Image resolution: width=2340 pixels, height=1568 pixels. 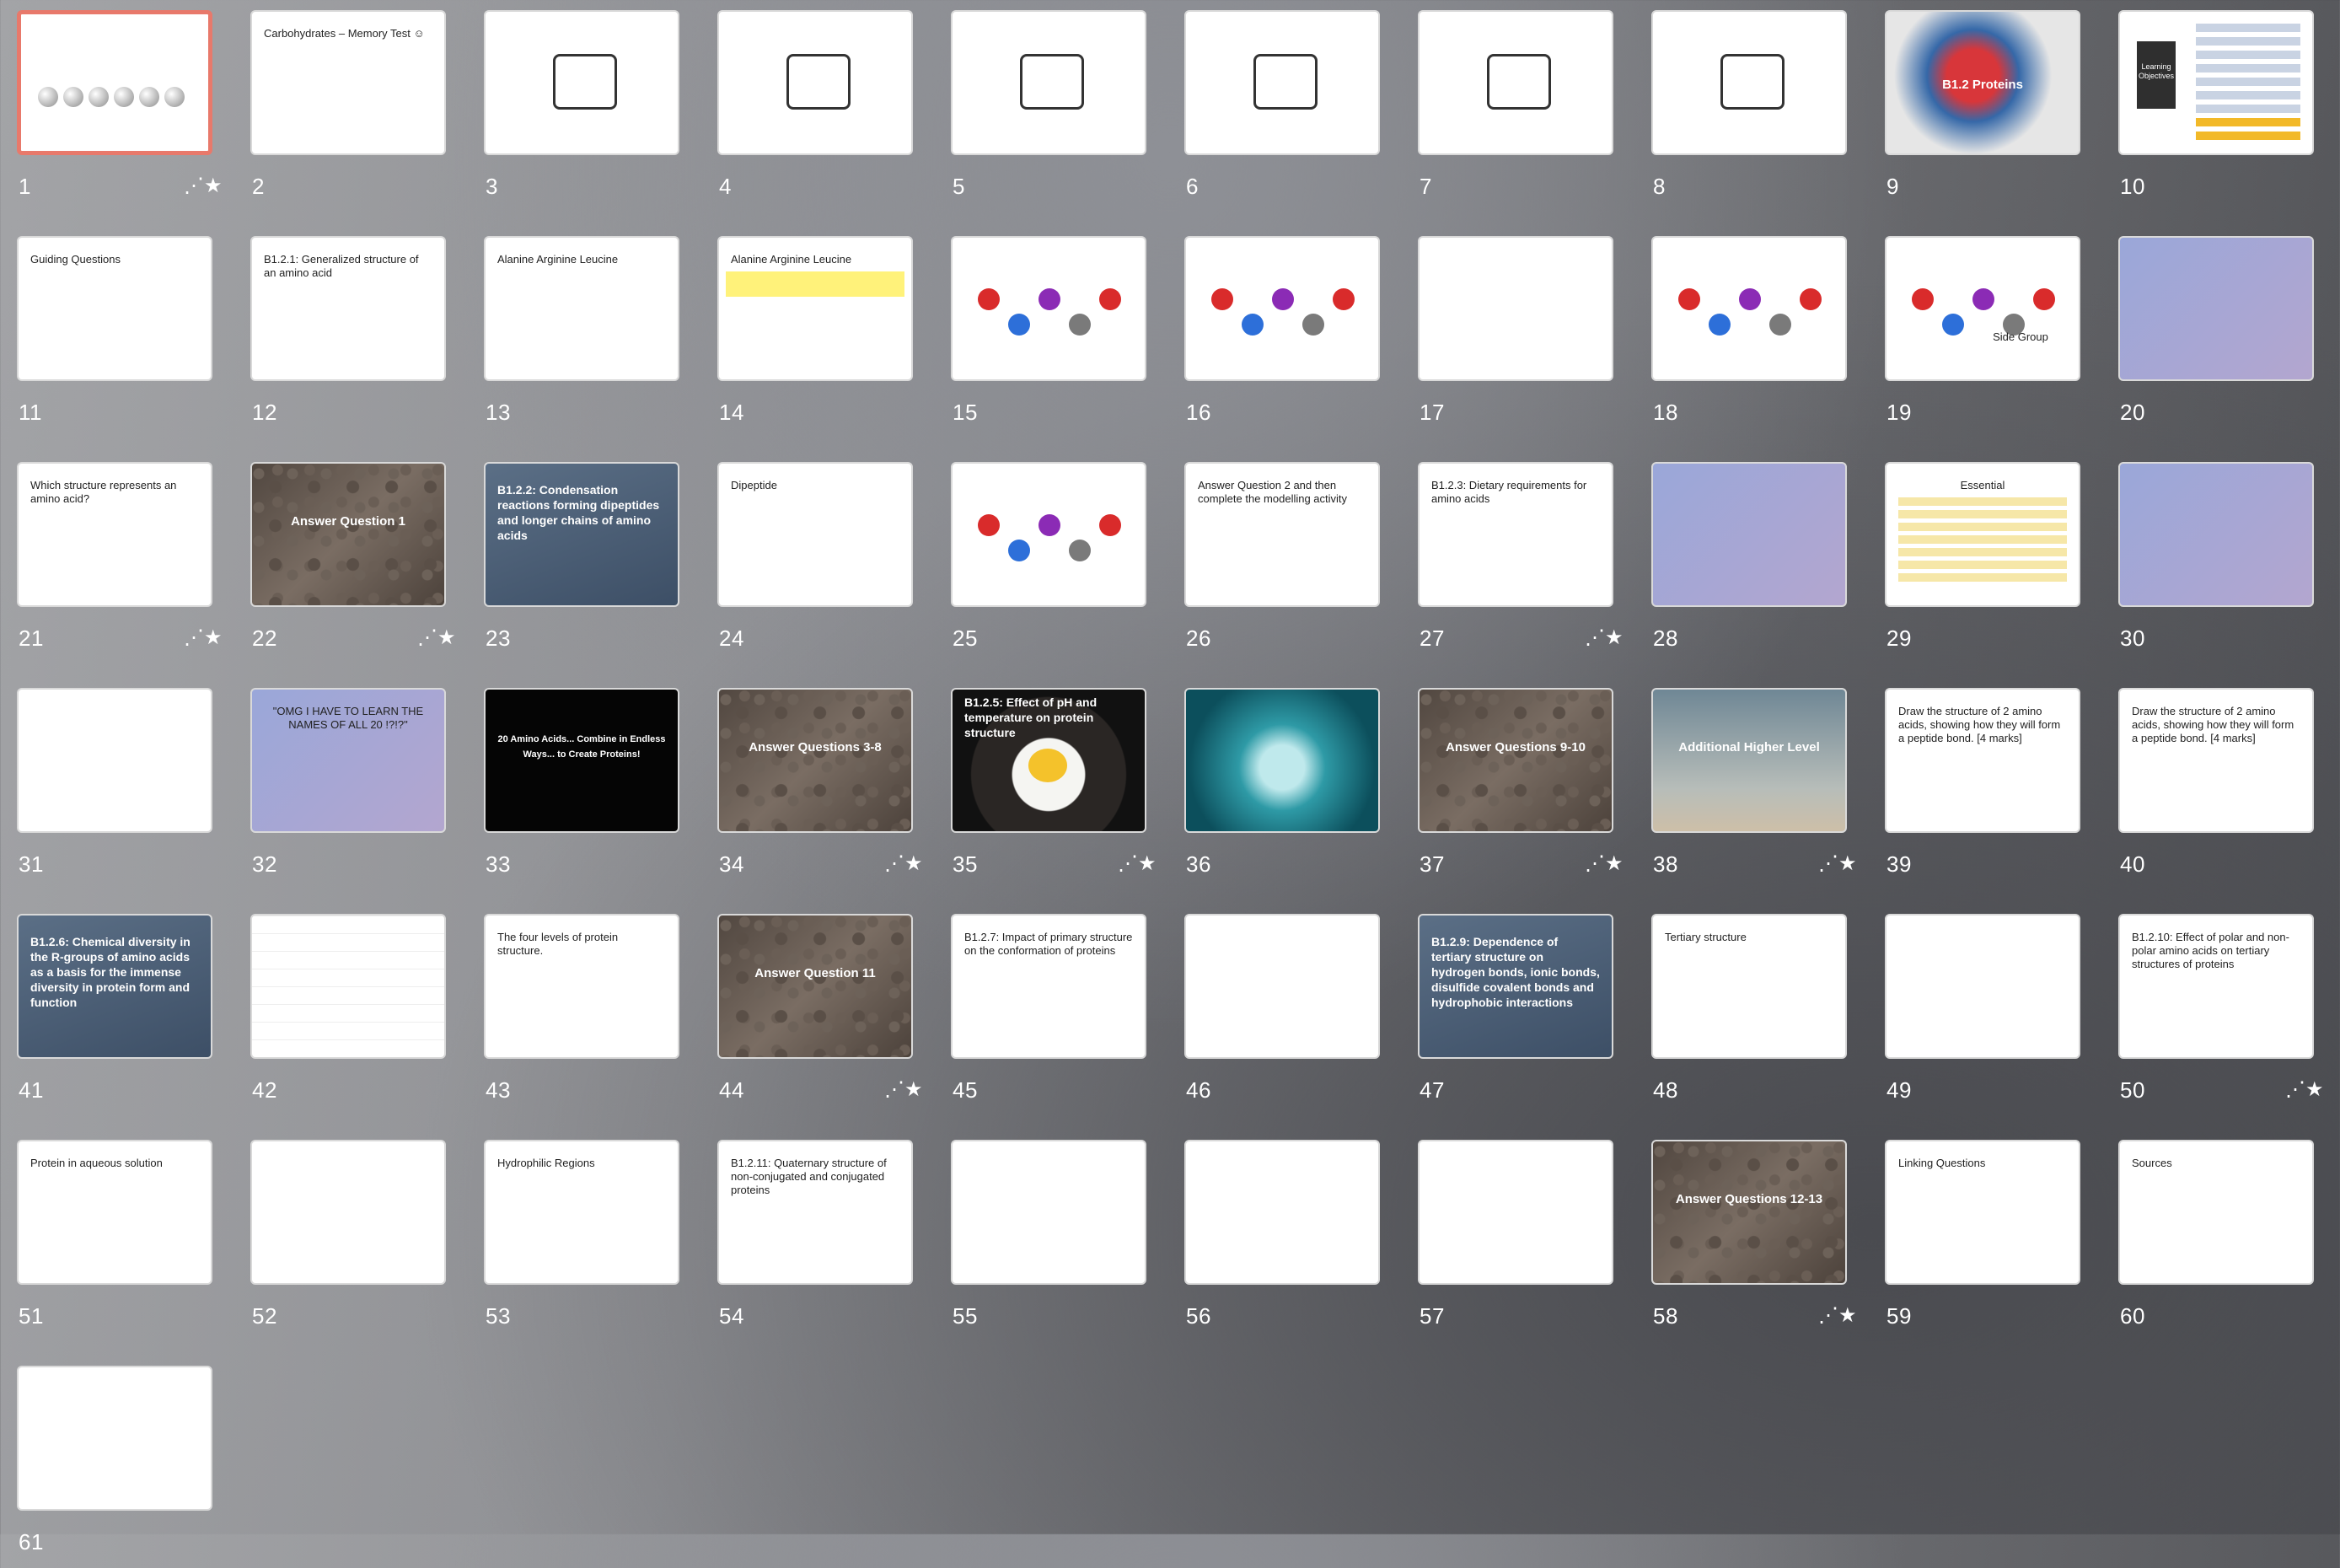 I want to click on slide-thumbnail-36: 36, so click(x=1283, y=789).